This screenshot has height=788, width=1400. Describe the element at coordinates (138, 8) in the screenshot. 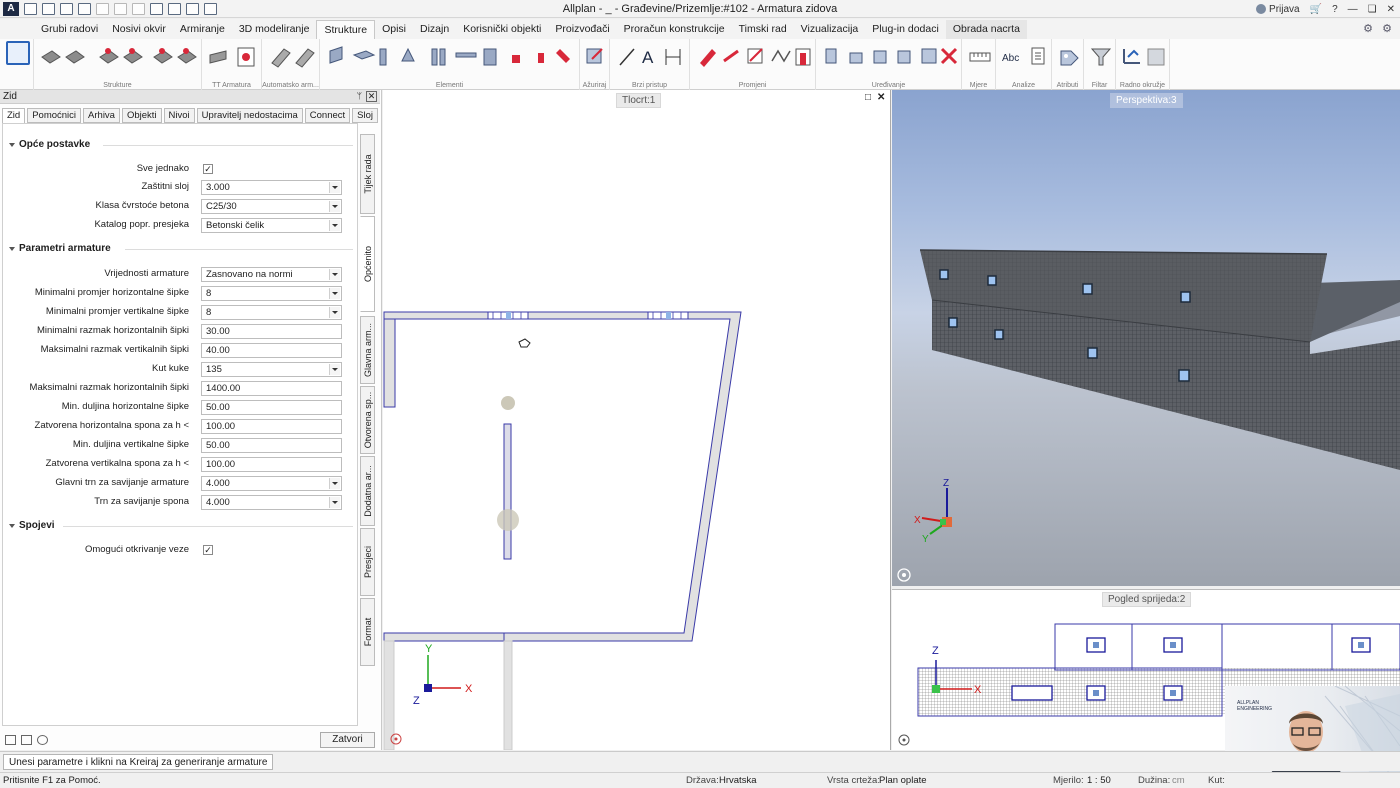

I see `redo-icon` at that location.